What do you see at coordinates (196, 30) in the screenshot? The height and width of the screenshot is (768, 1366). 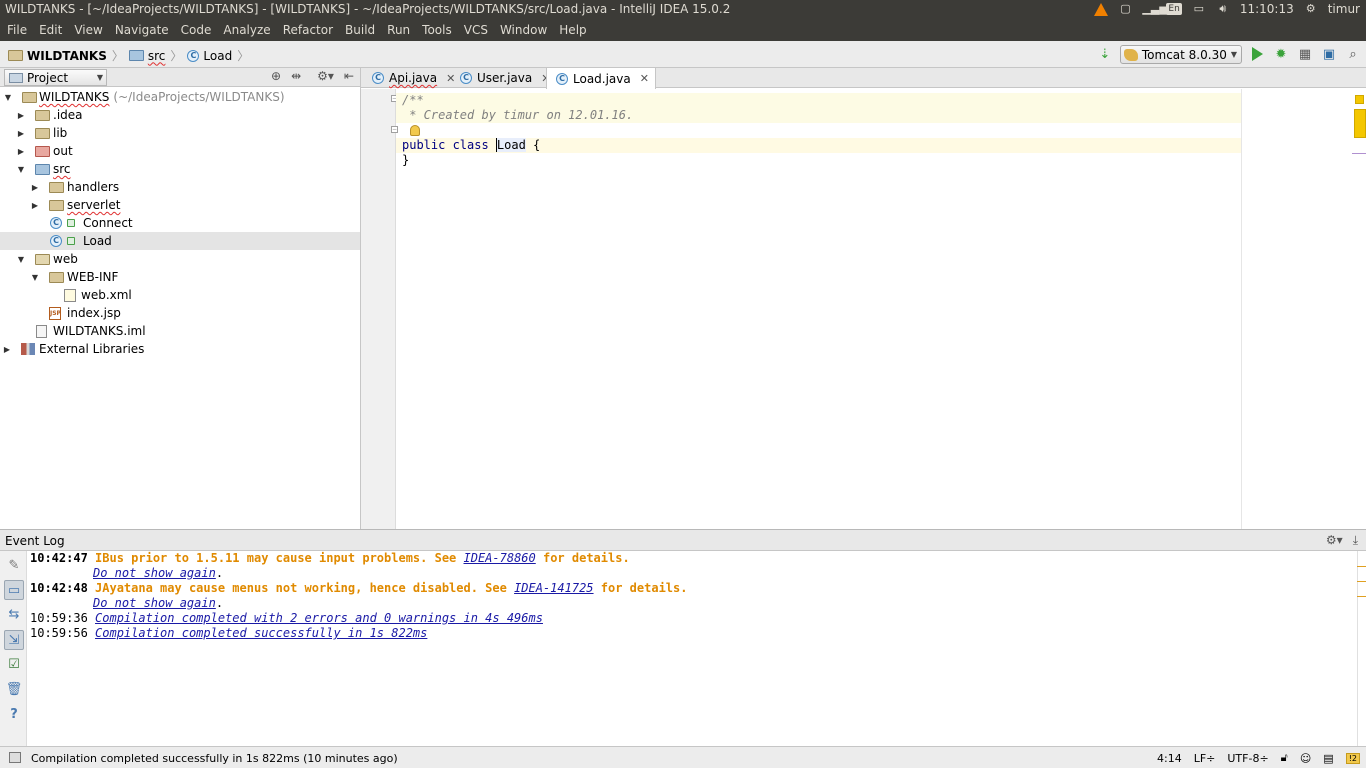 I see `menu-code: Code` at bounding box center [196, 30].